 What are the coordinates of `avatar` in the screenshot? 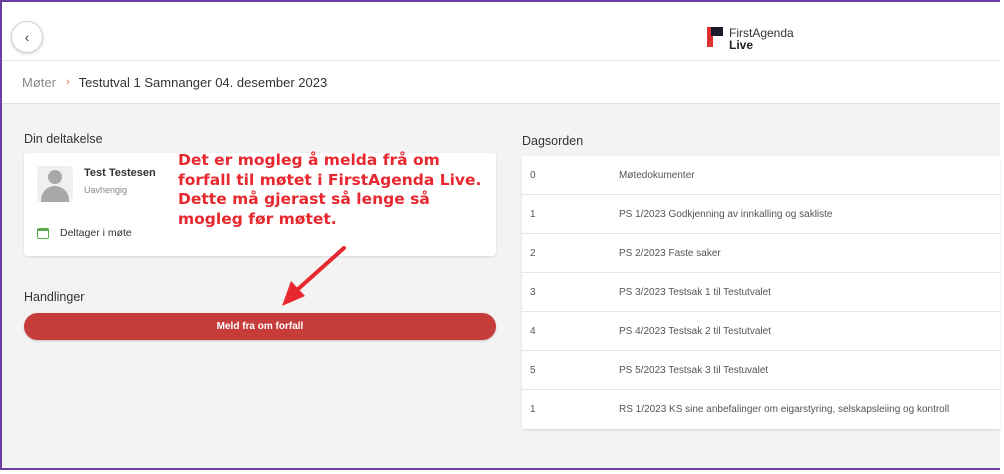 It's located at (55, 184).